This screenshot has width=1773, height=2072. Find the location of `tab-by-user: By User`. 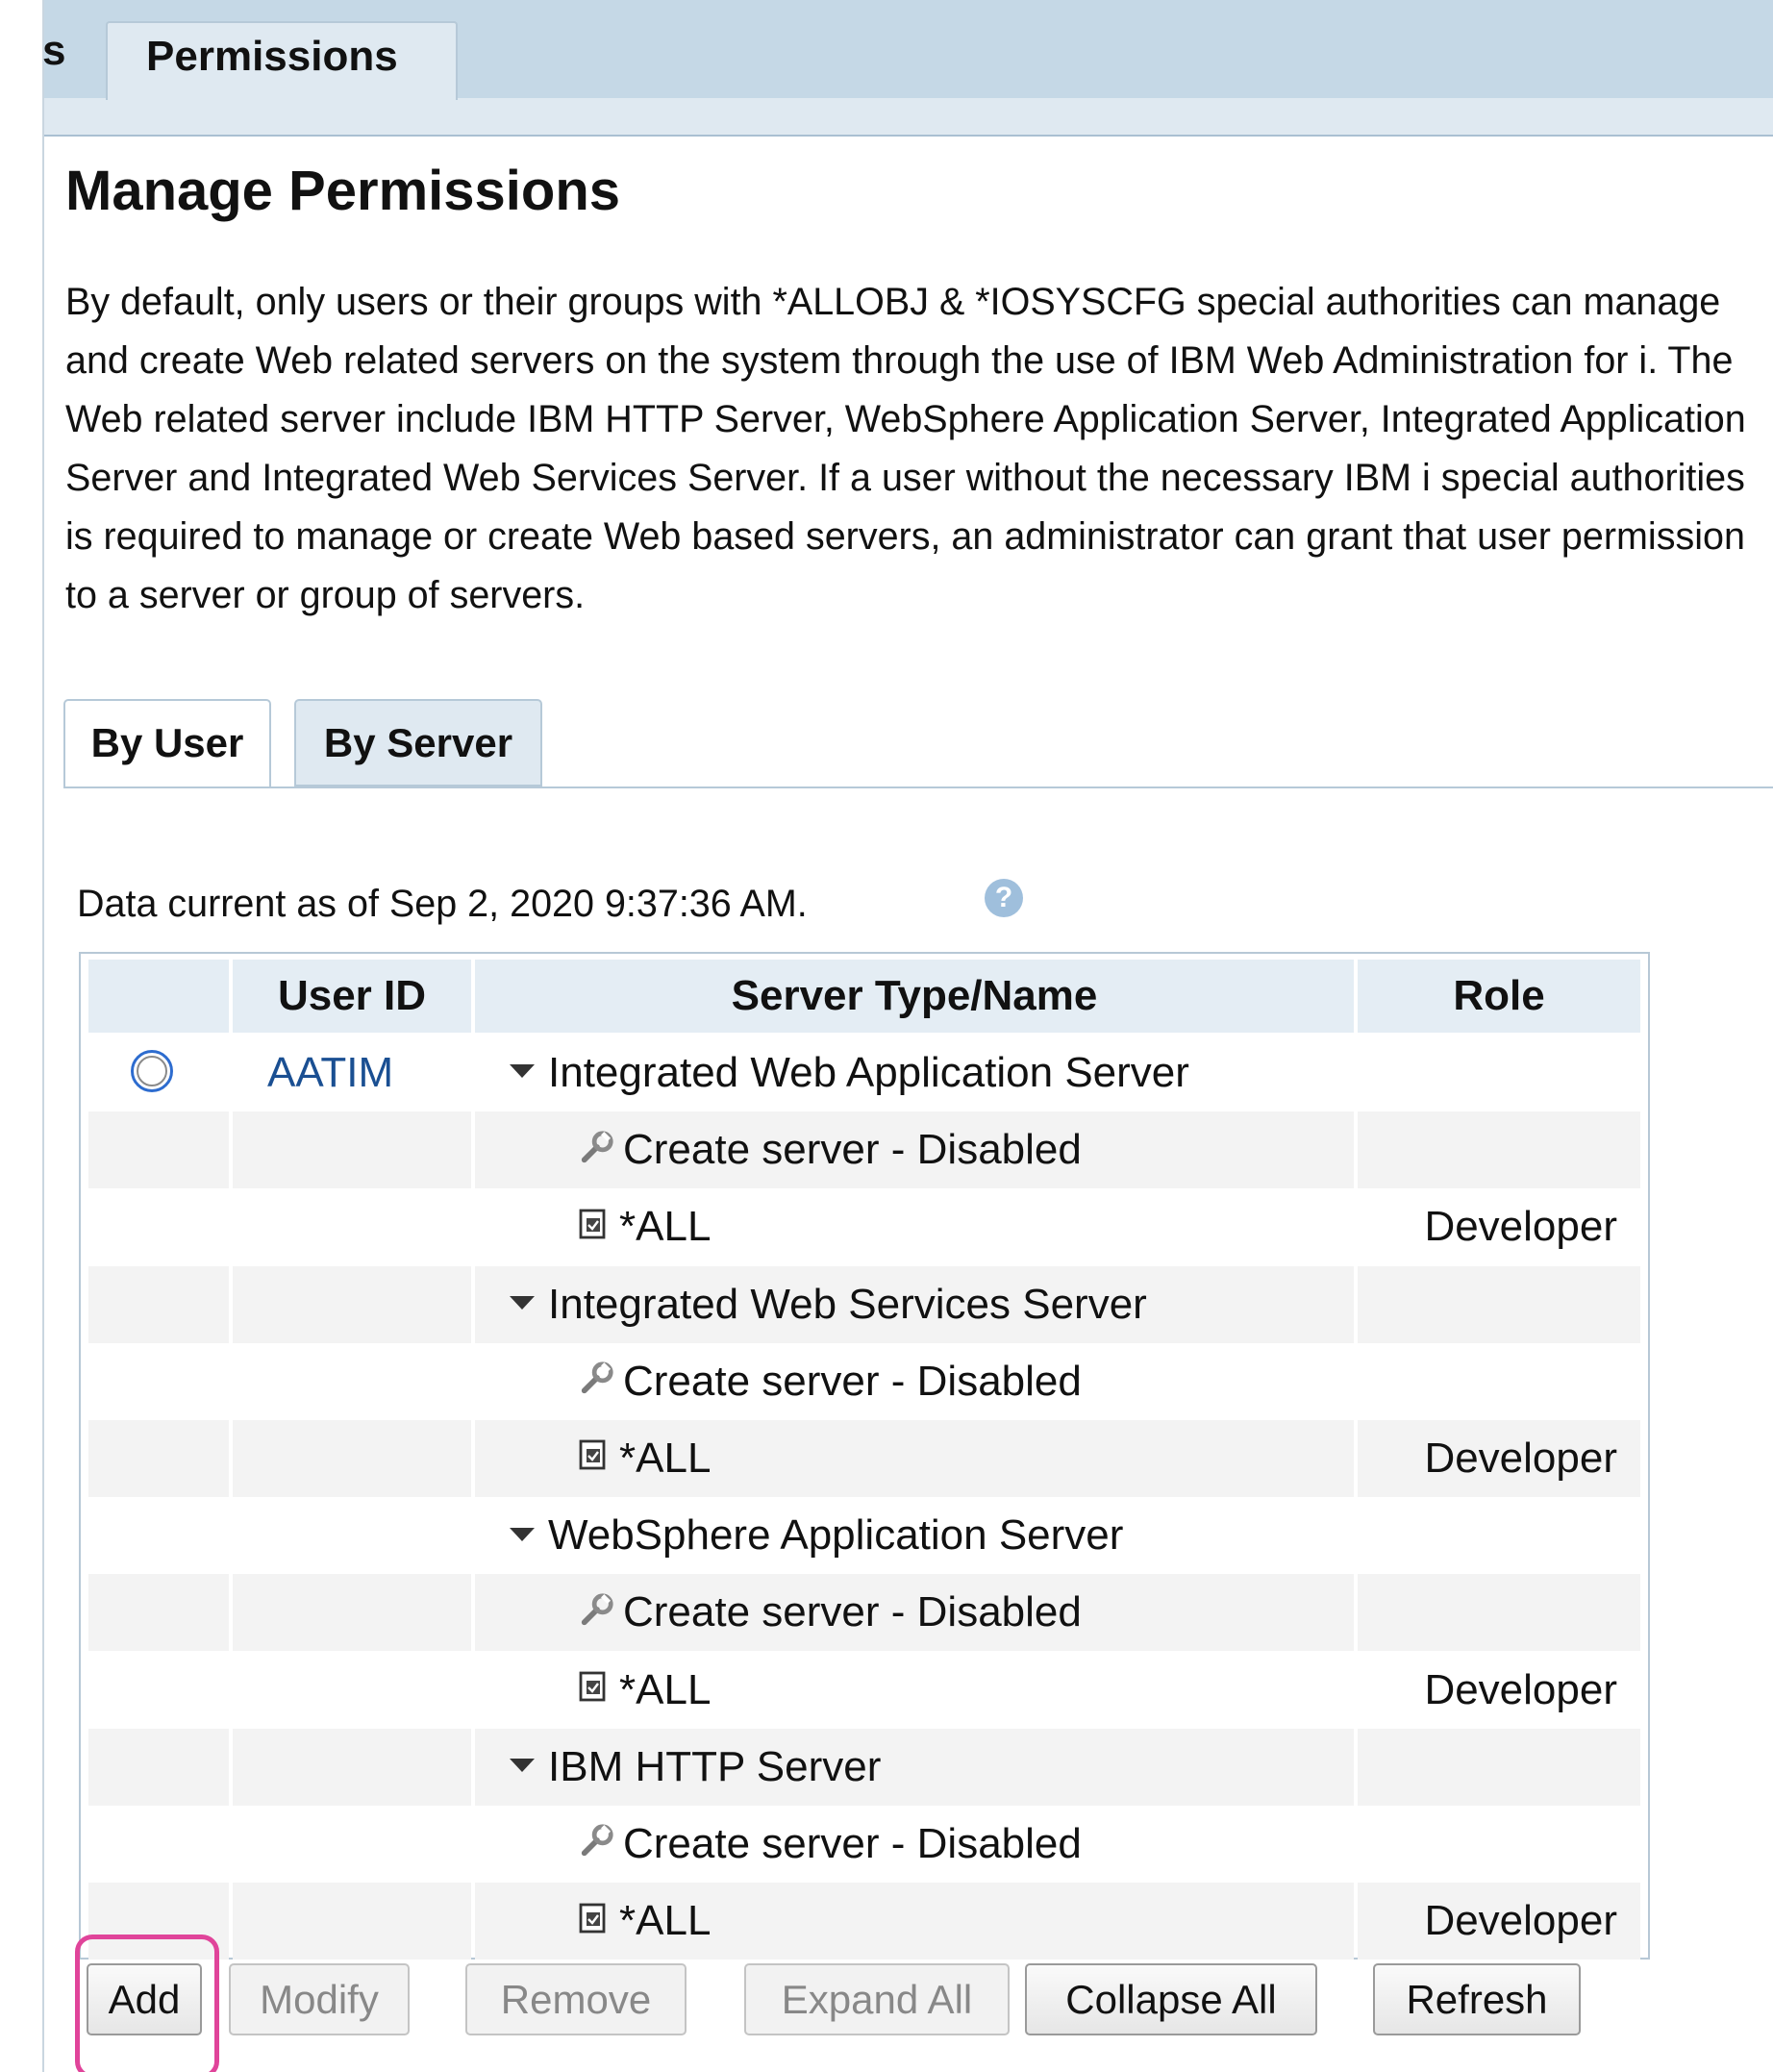

tab-by-user: By User is located at coordinates (167, 743).